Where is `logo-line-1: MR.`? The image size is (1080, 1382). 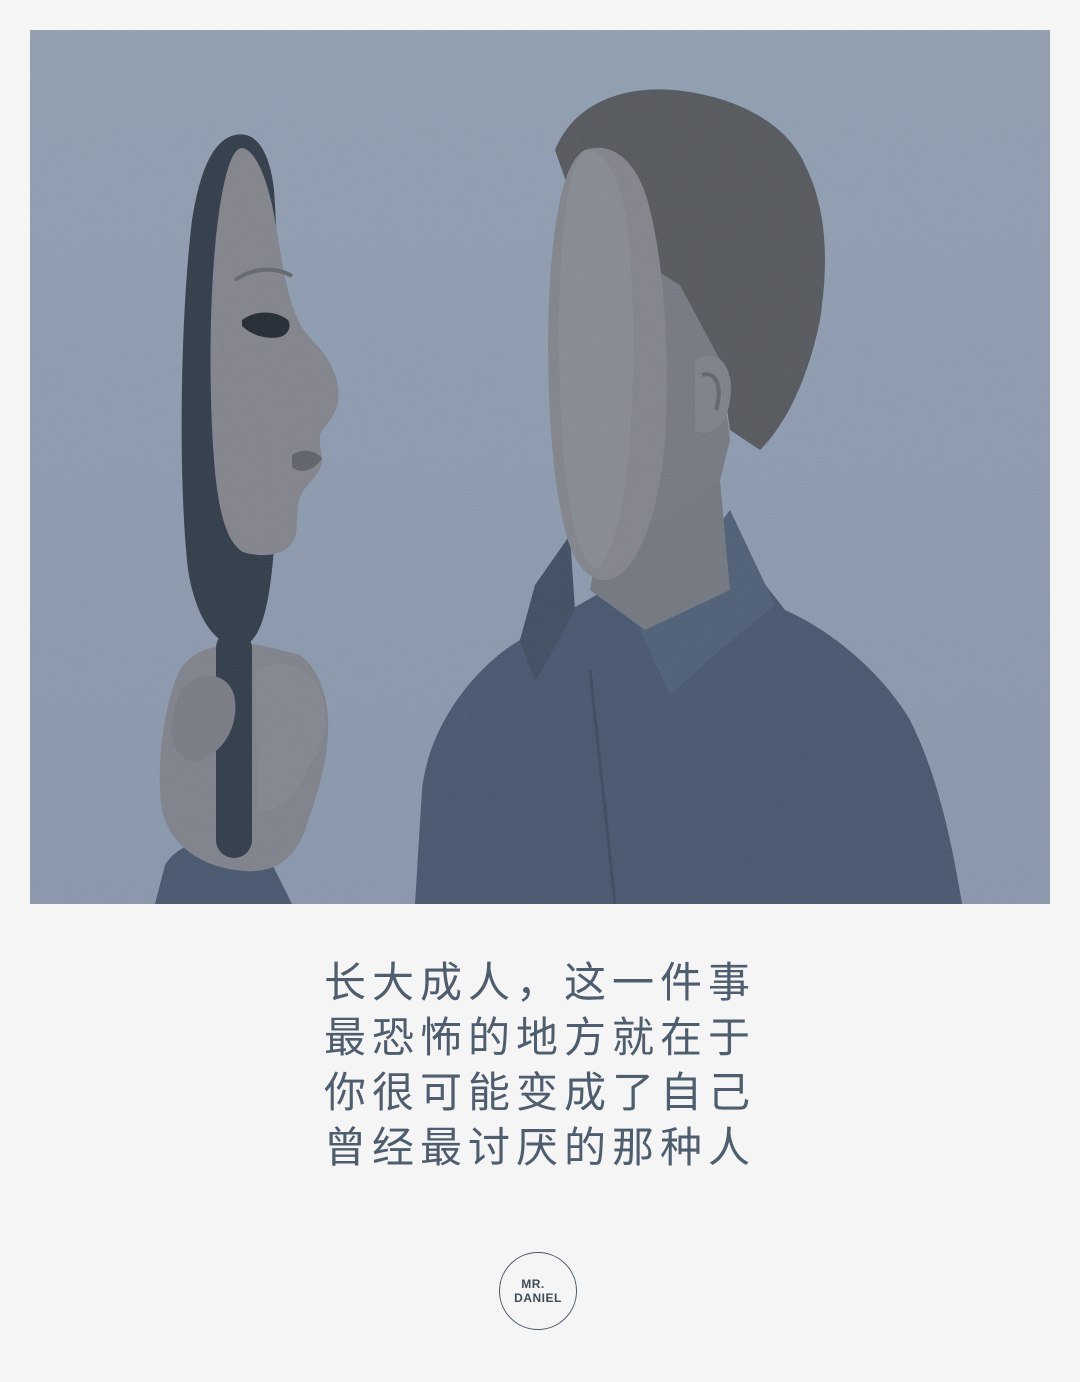
logo-line-1: MR. is located at coordinates (533, 1284).